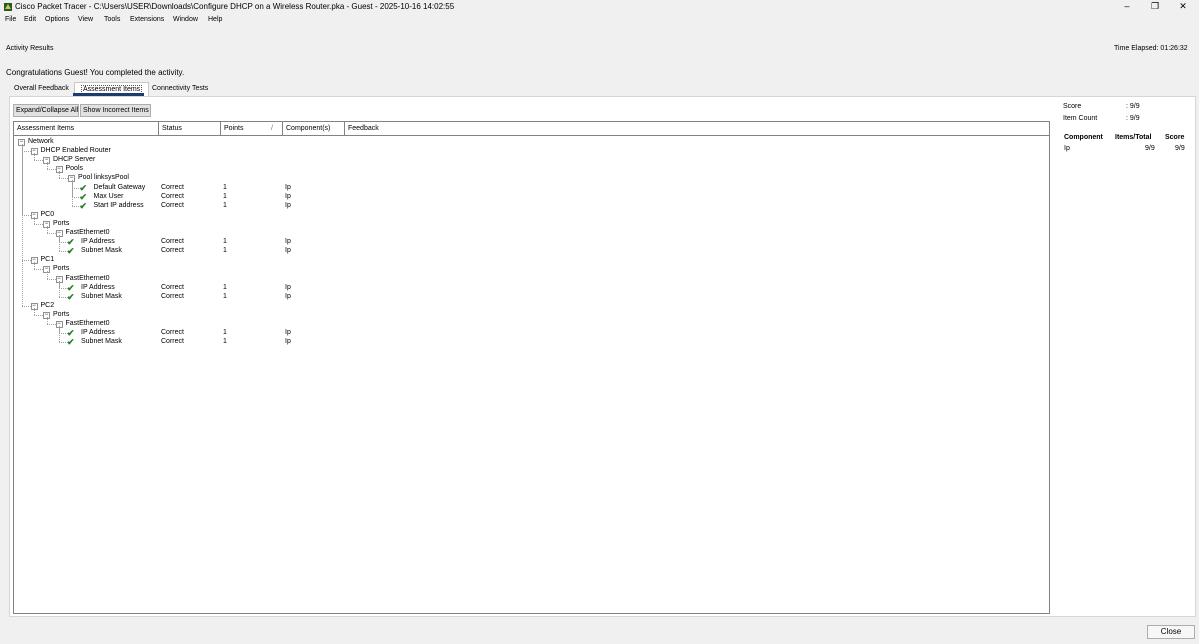 The height and width of the screenshot is (644, 1199). Describe the element at coordinates (1150, 148) in the screenshot. I see `summary-items-total-cell: 9/9` at that location.